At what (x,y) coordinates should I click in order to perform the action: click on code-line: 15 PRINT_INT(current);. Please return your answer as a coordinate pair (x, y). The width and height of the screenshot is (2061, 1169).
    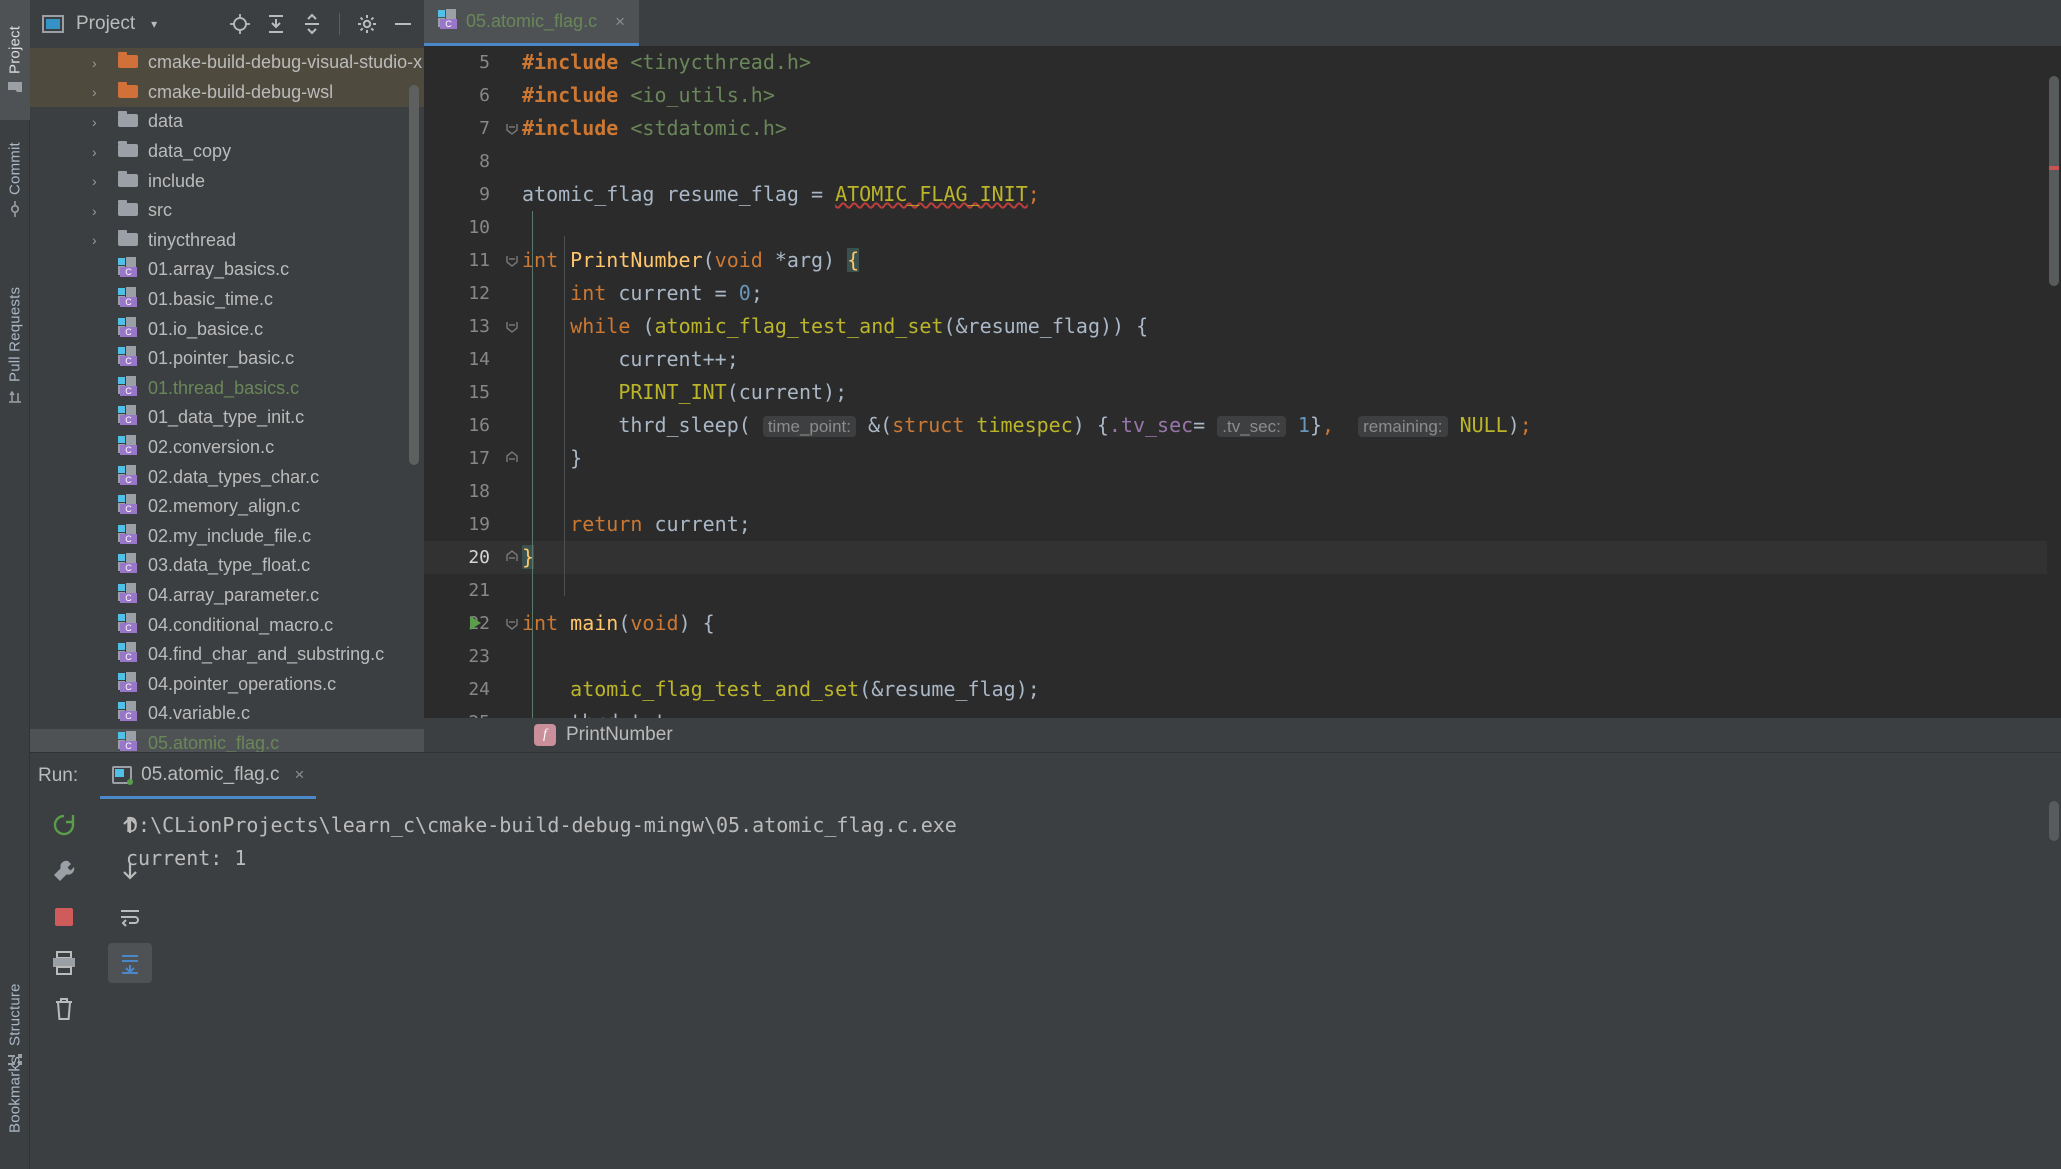
    Looking at the image, I should click on (1242, 392).